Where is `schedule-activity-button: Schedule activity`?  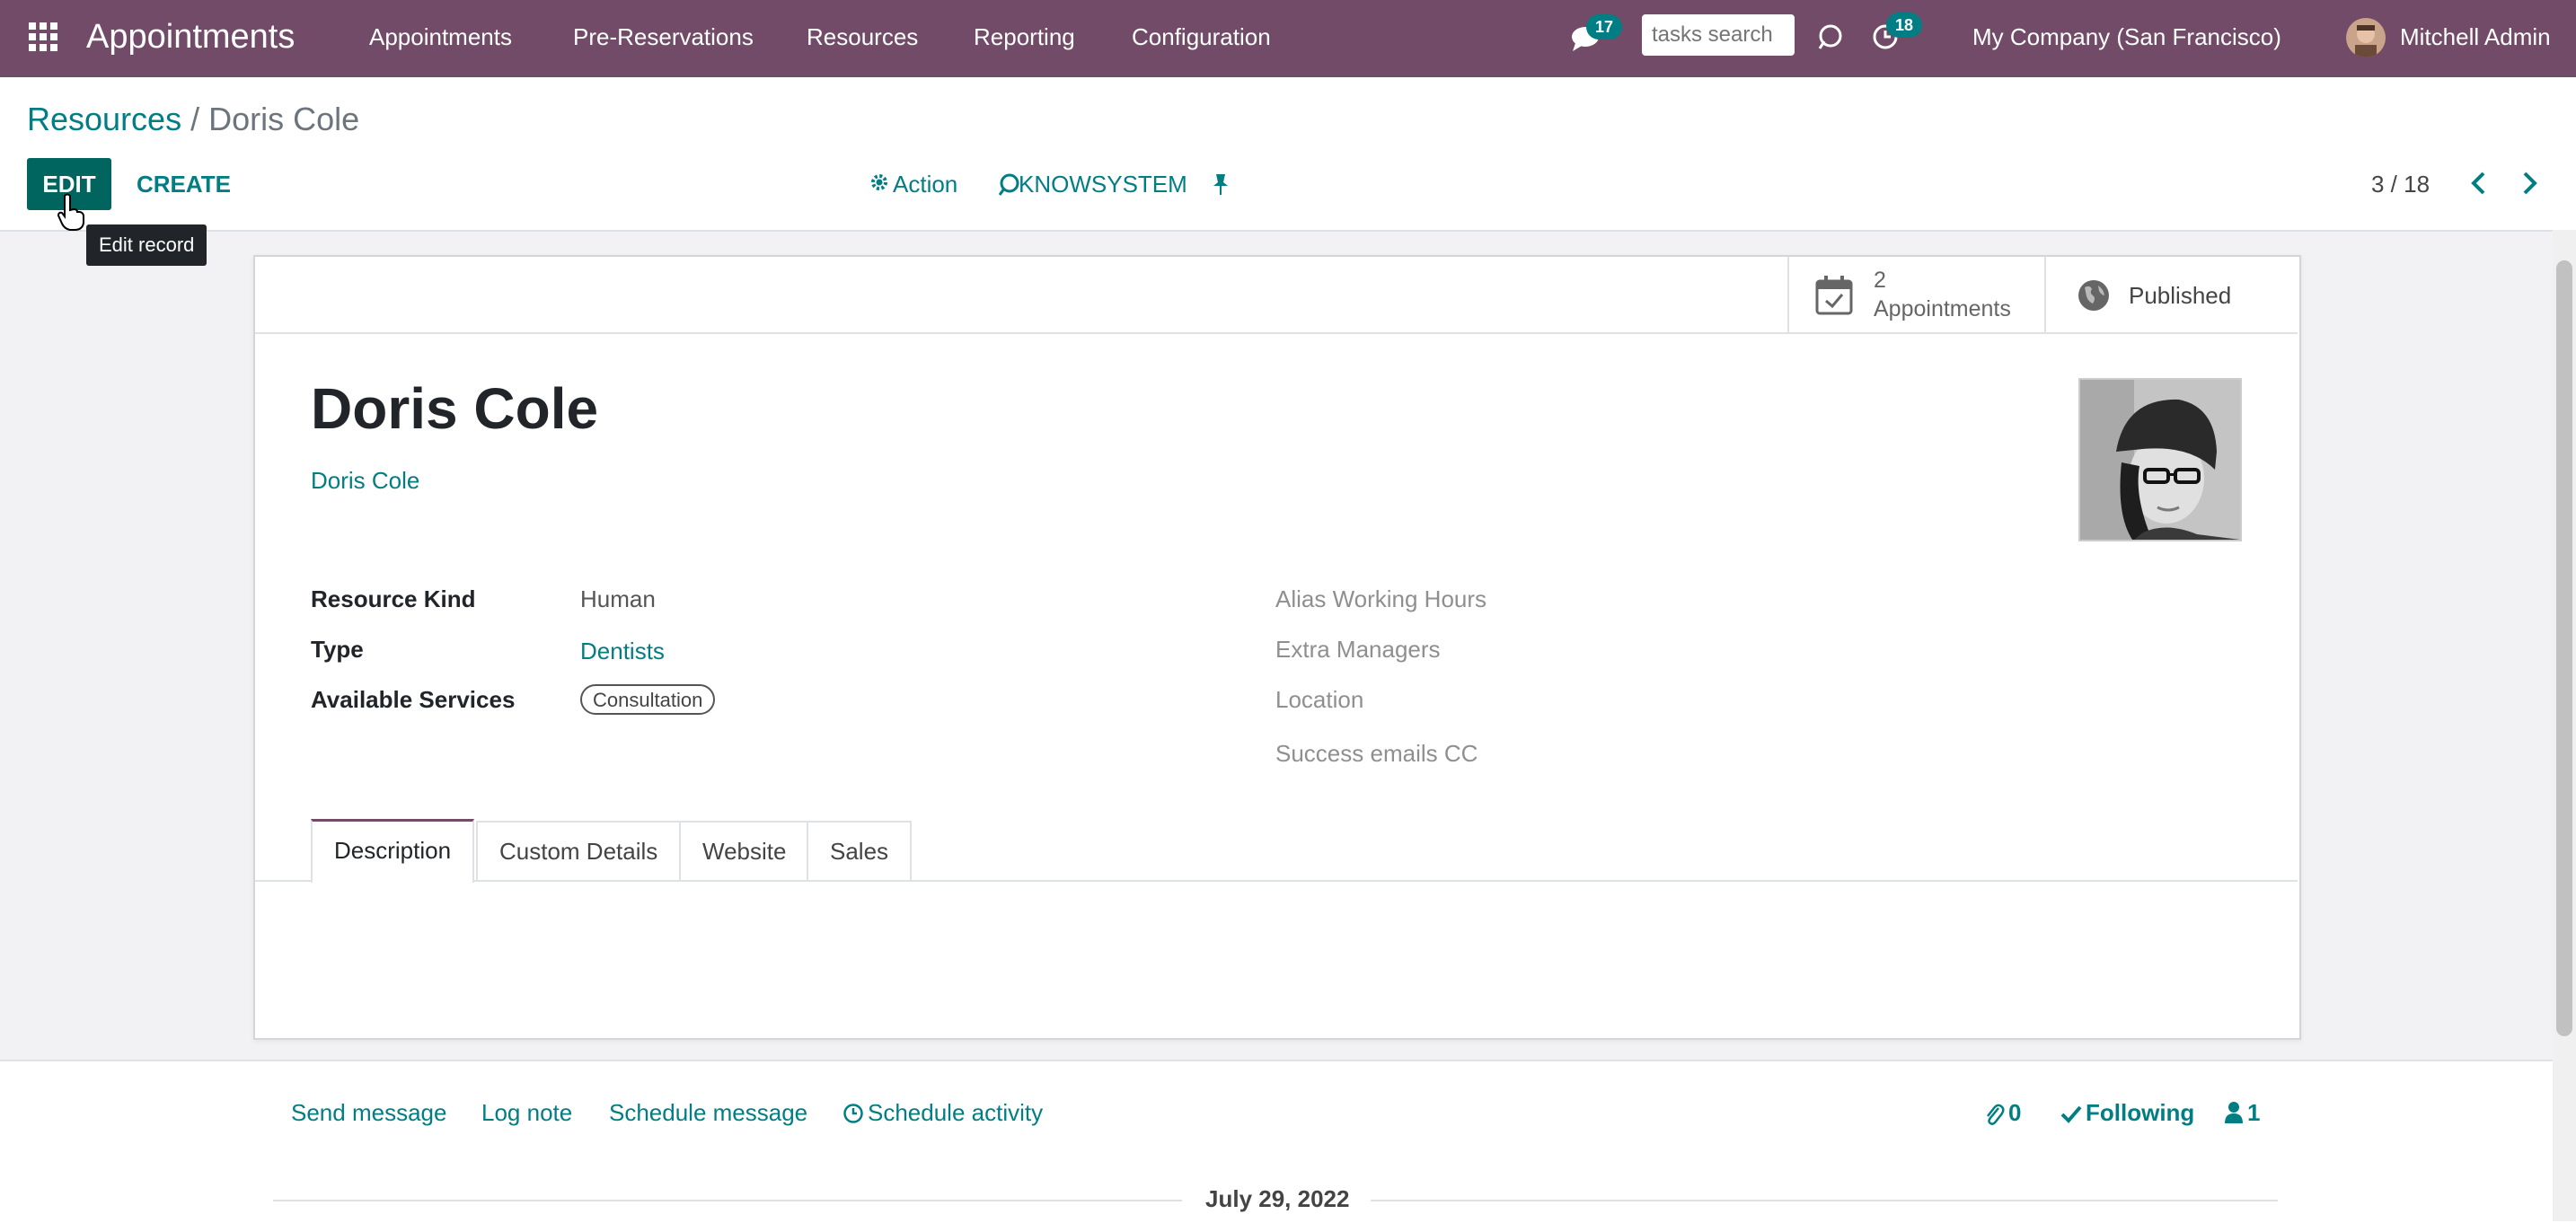 schedule-activity-button: Schedule activity is located at coordinates (955, 1113).